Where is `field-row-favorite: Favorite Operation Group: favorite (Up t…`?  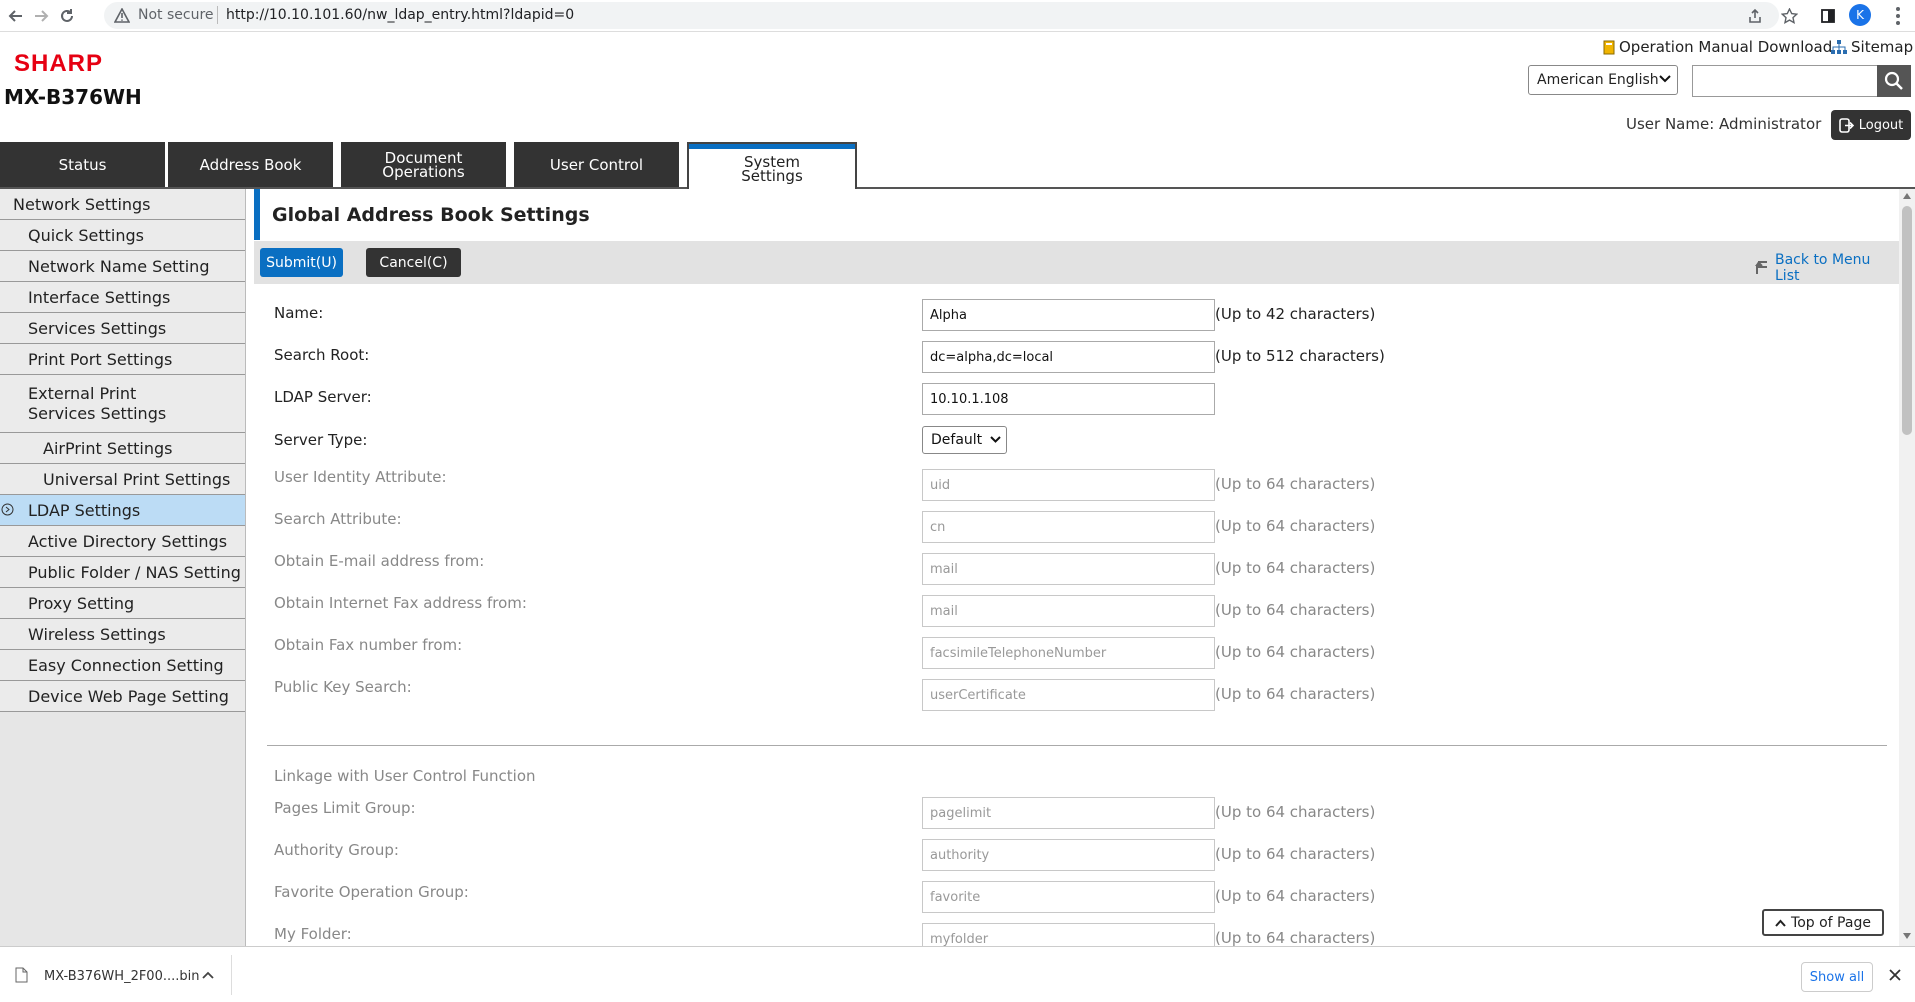
field-row-favorite: Favorite Operation Group: favorite (Up t… is located at coordinates (1074, 894).